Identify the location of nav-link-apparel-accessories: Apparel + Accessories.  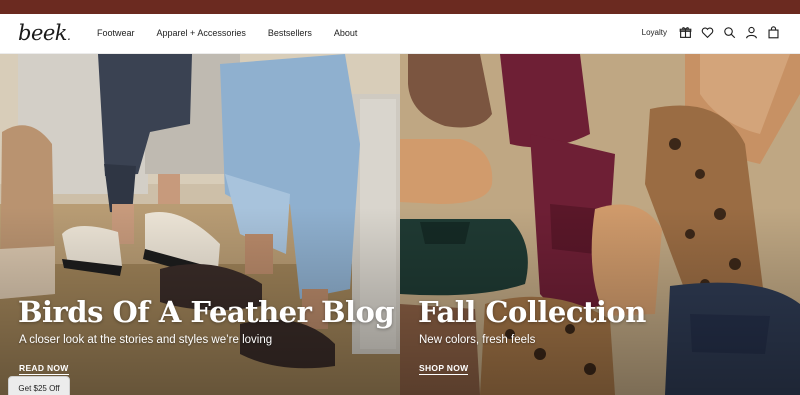
(201, 33).